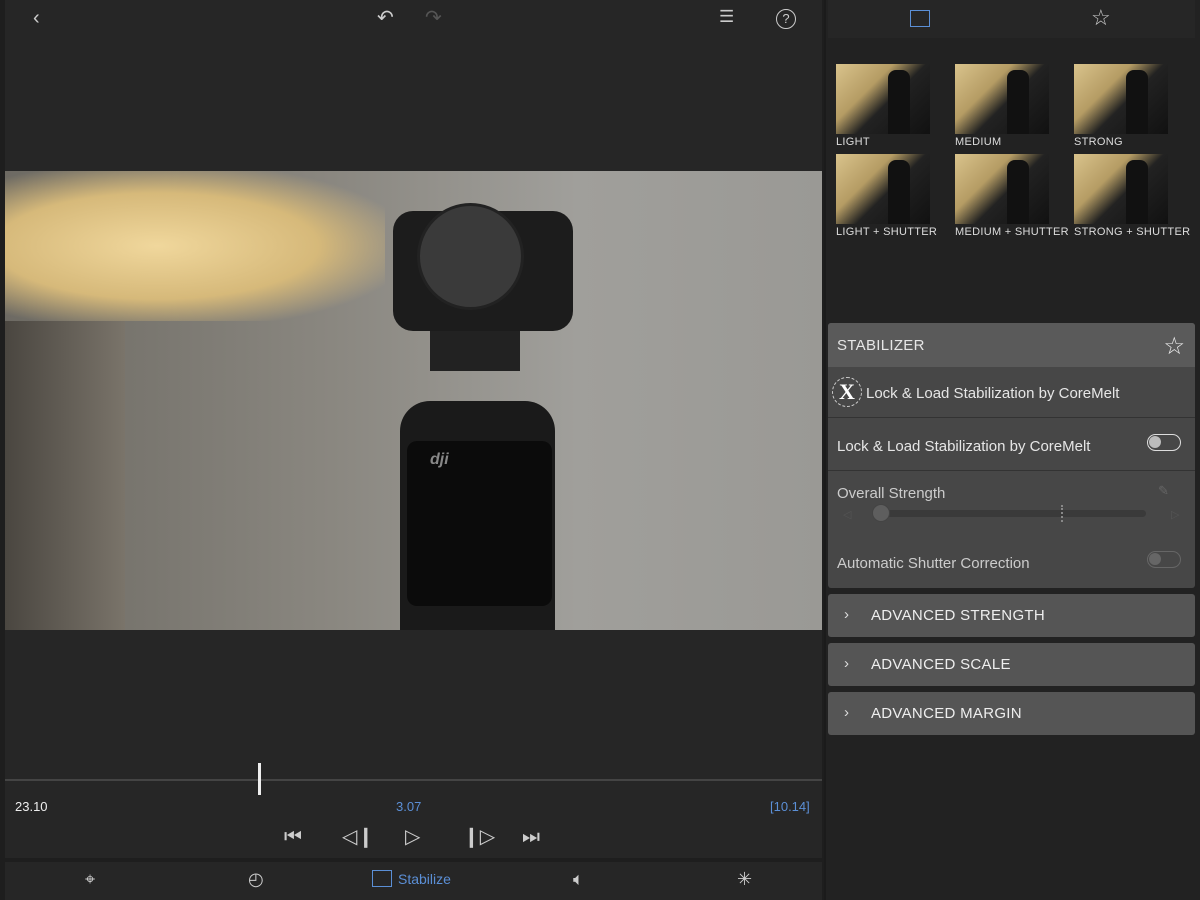 The image size is (1200, 900). I want to click on step-back-icon: ◁❙, so click(358, 837).